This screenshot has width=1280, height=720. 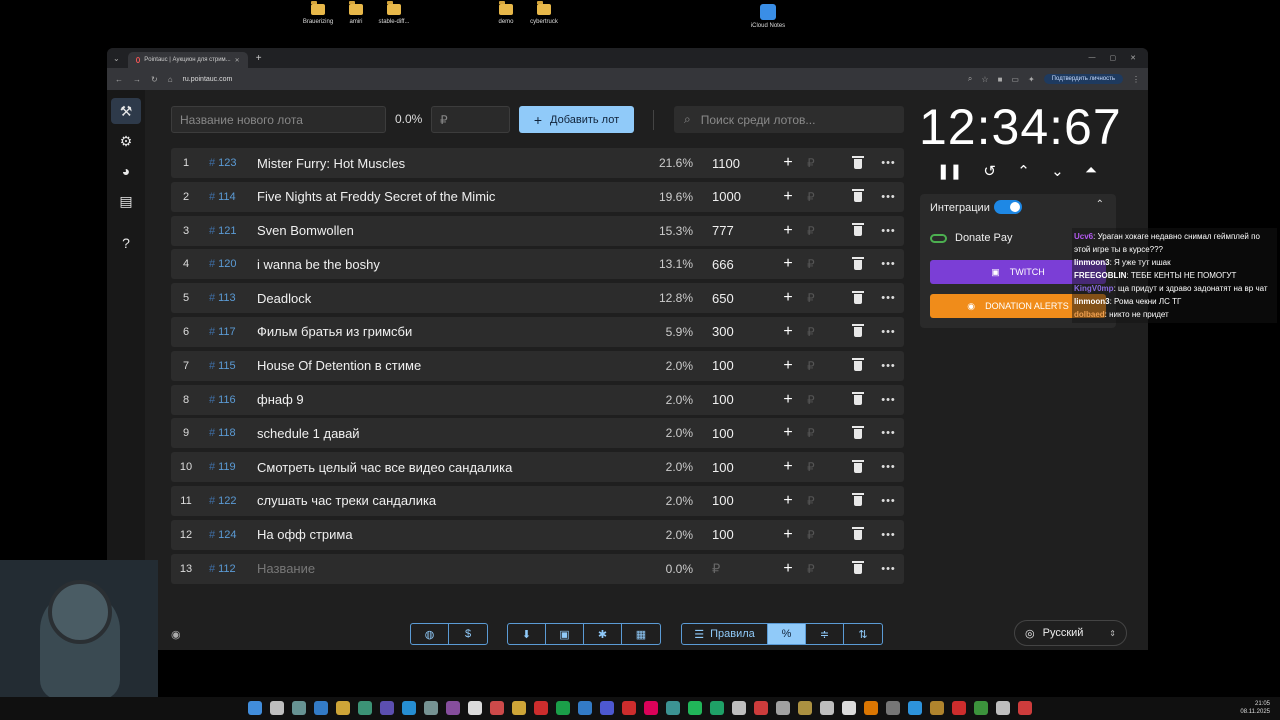 What do you see at coordinates (119, 79) in the screenshot?
I see `back-icon: ←` at bounding box center [119, 79].